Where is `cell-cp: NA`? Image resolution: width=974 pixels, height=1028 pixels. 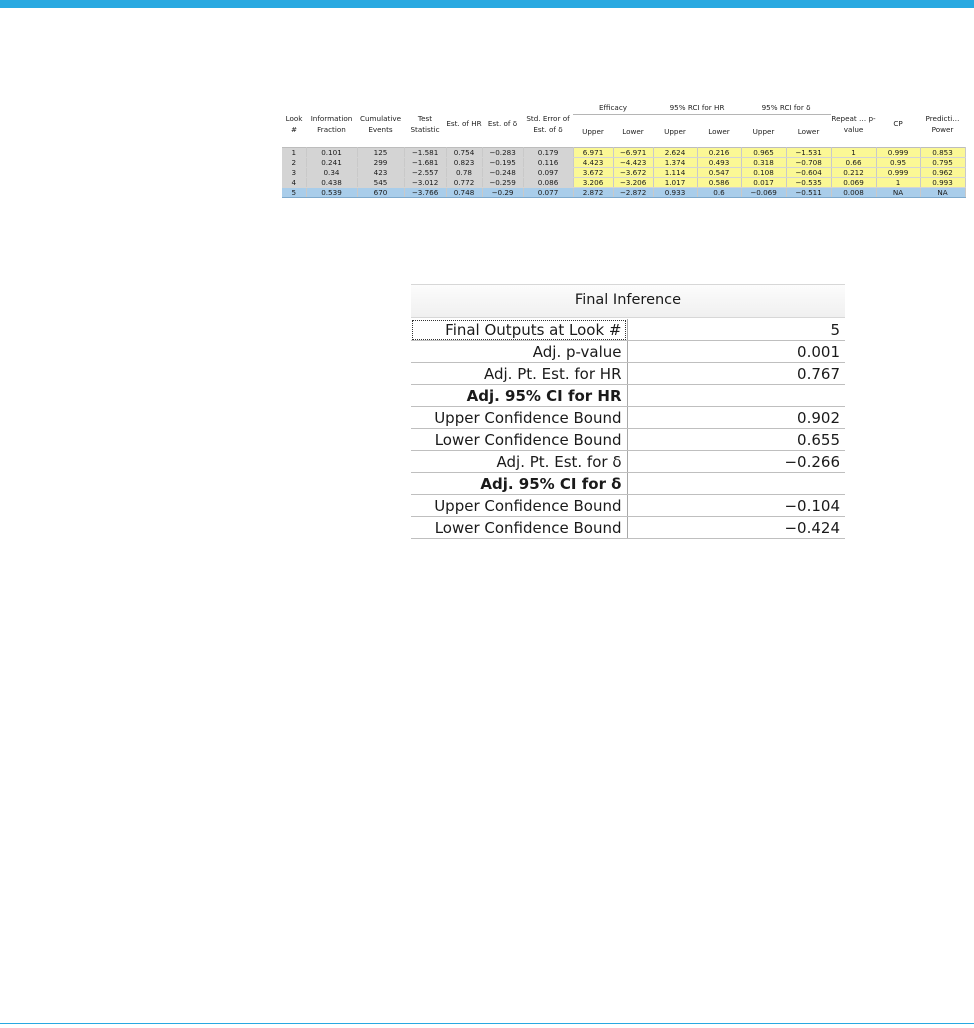 cell-cp: NA is located at coordinates (898, 192).